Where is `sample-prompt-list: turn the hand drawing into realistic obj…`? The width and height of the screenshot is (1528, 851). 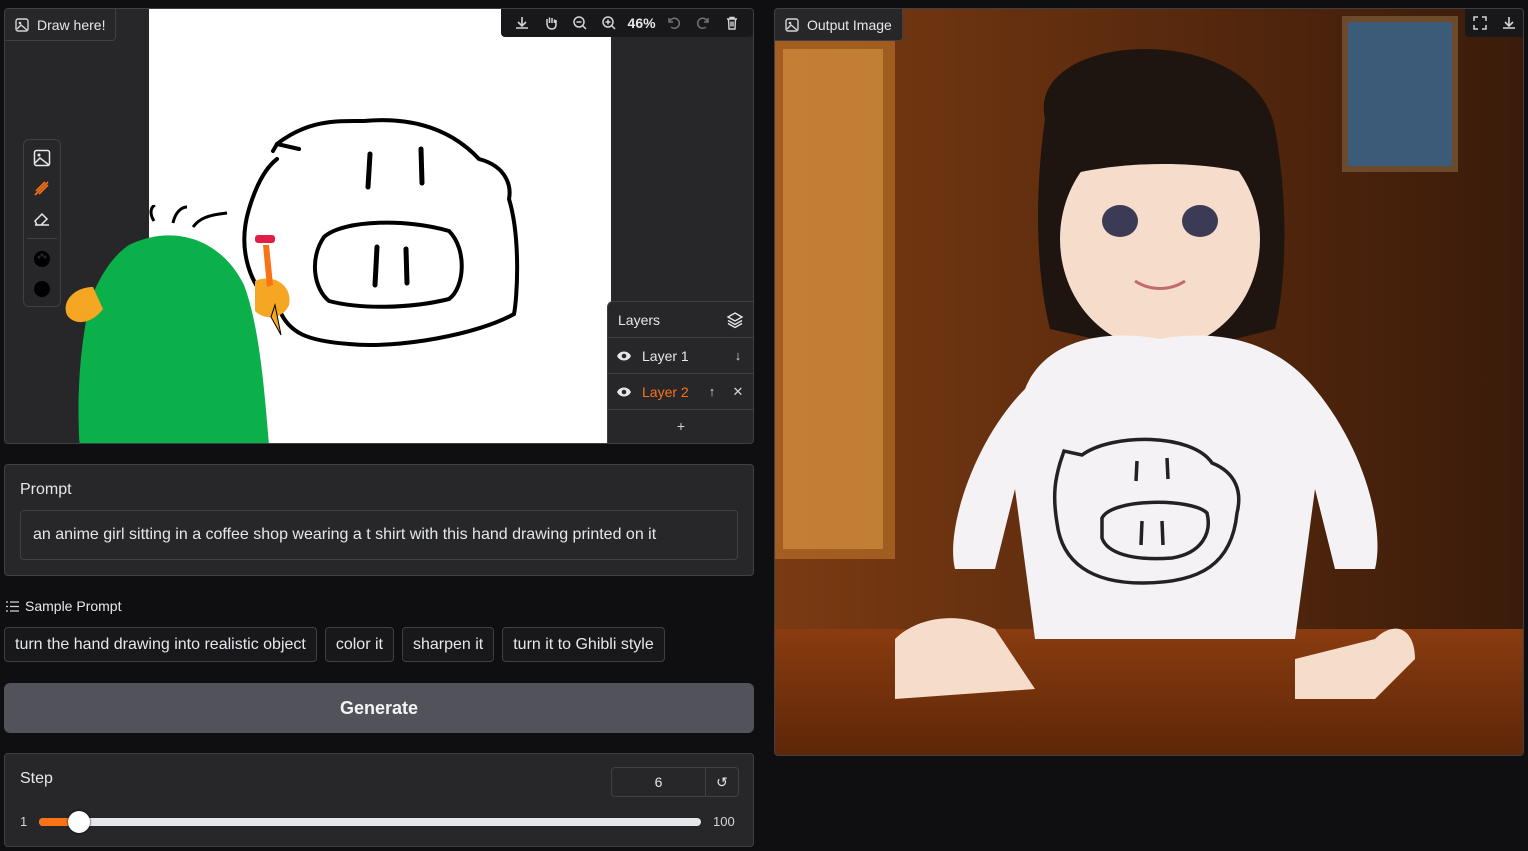
sample-prompt-list: turn the hand drawing into realistic obj… is located at coordinates (334, 644).